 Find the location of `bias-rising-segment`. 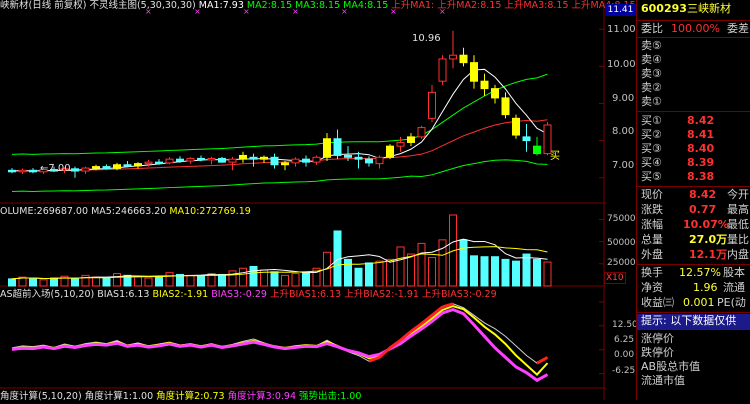

bias-rising-segment is located at coordinates (542, 360).